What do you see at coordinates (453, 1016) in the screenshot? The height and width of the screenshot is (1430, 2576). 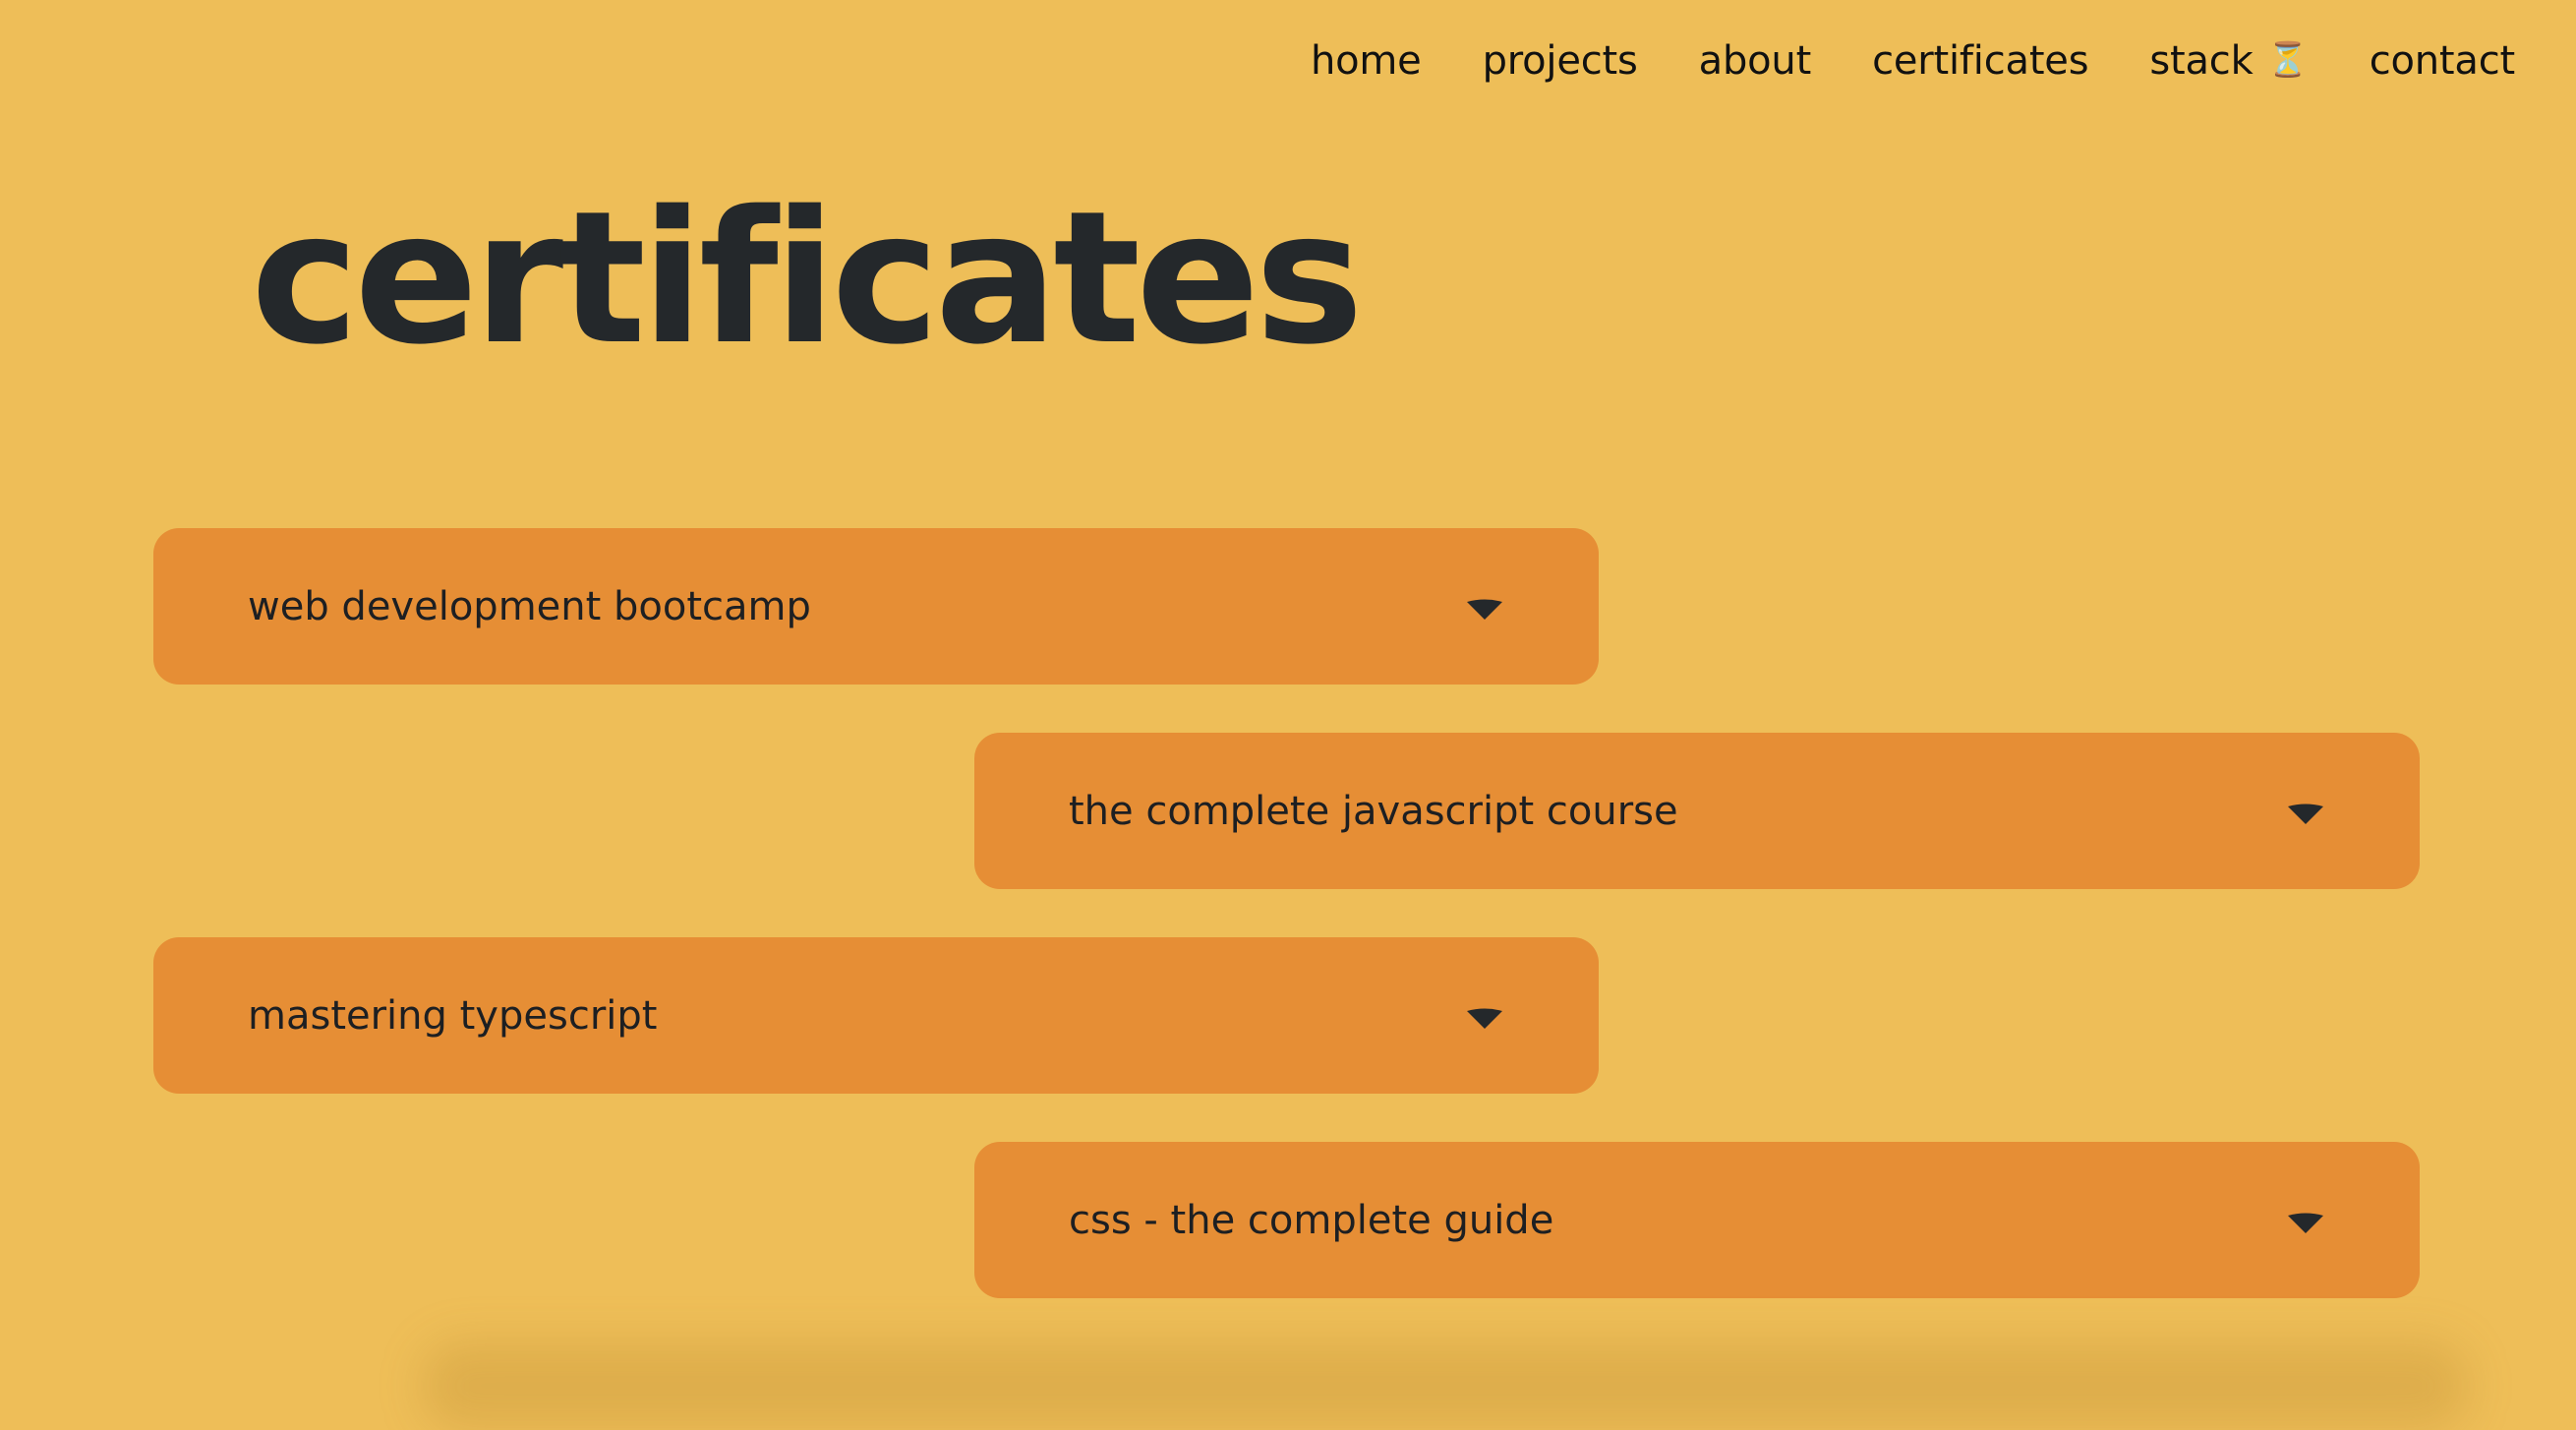 I see `certificate-title: mastering typescript` at bounding box center [453, 1016].